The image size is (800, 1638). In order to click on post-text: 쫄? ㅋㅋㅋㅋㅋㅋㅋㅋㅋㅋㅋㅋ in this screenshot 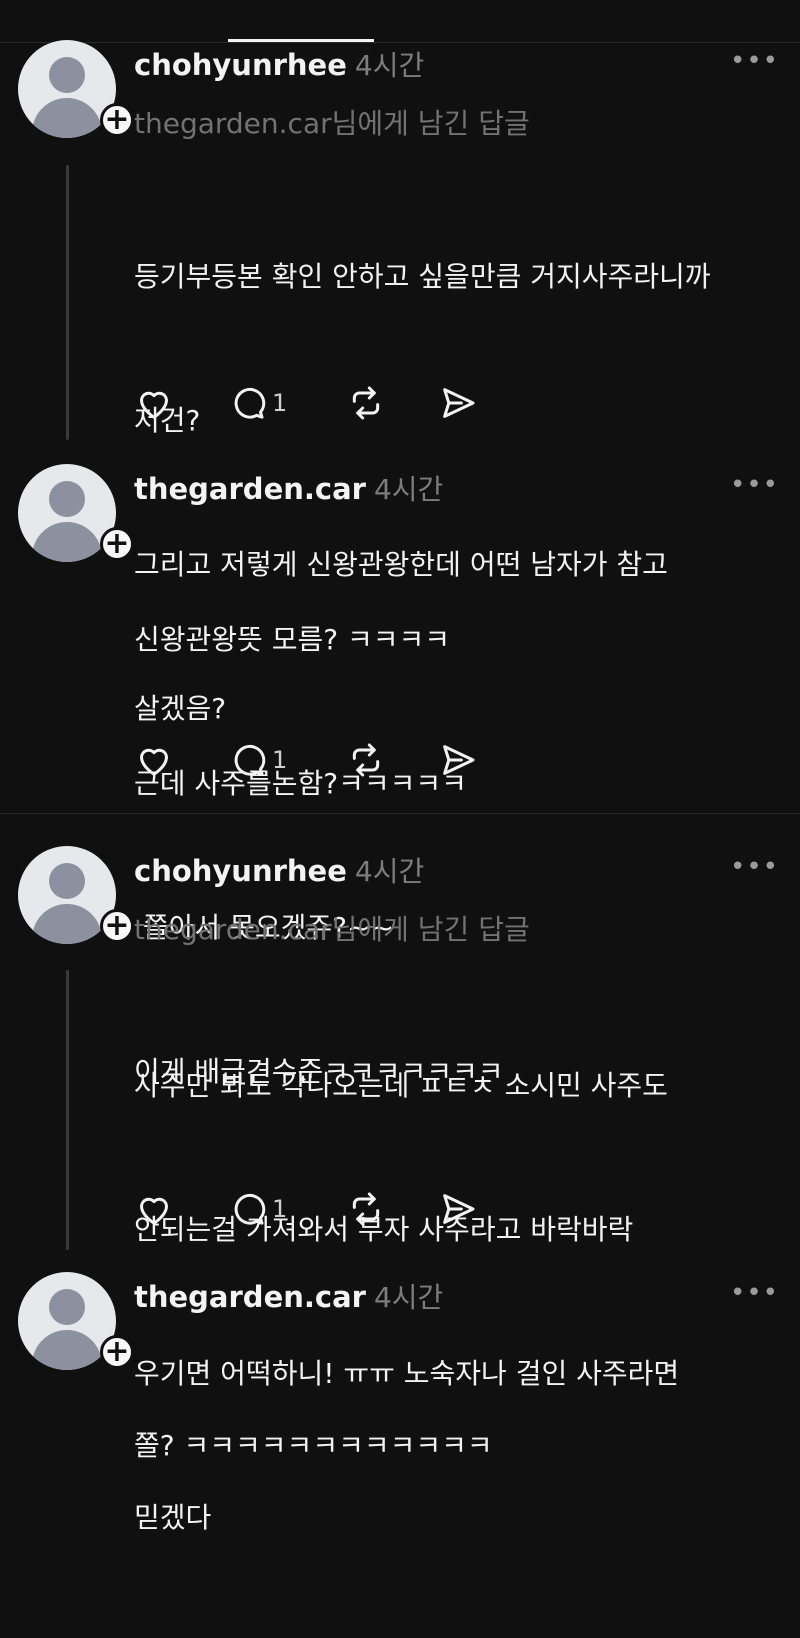, I will do `click(313, 1445)`.